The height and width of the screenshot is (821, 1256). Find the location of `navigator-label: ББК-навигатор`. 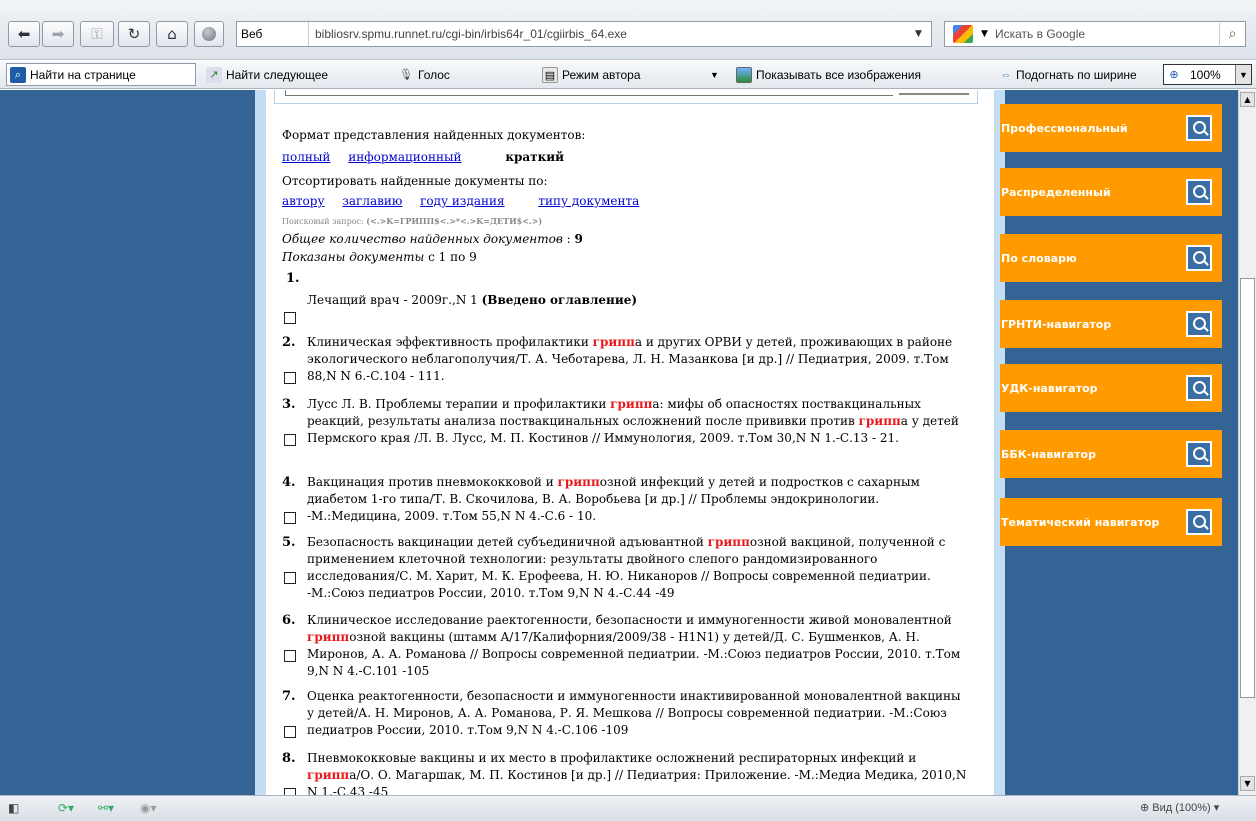

navigator-label: ББК-навигатор is located at coordinates (1048, 454).